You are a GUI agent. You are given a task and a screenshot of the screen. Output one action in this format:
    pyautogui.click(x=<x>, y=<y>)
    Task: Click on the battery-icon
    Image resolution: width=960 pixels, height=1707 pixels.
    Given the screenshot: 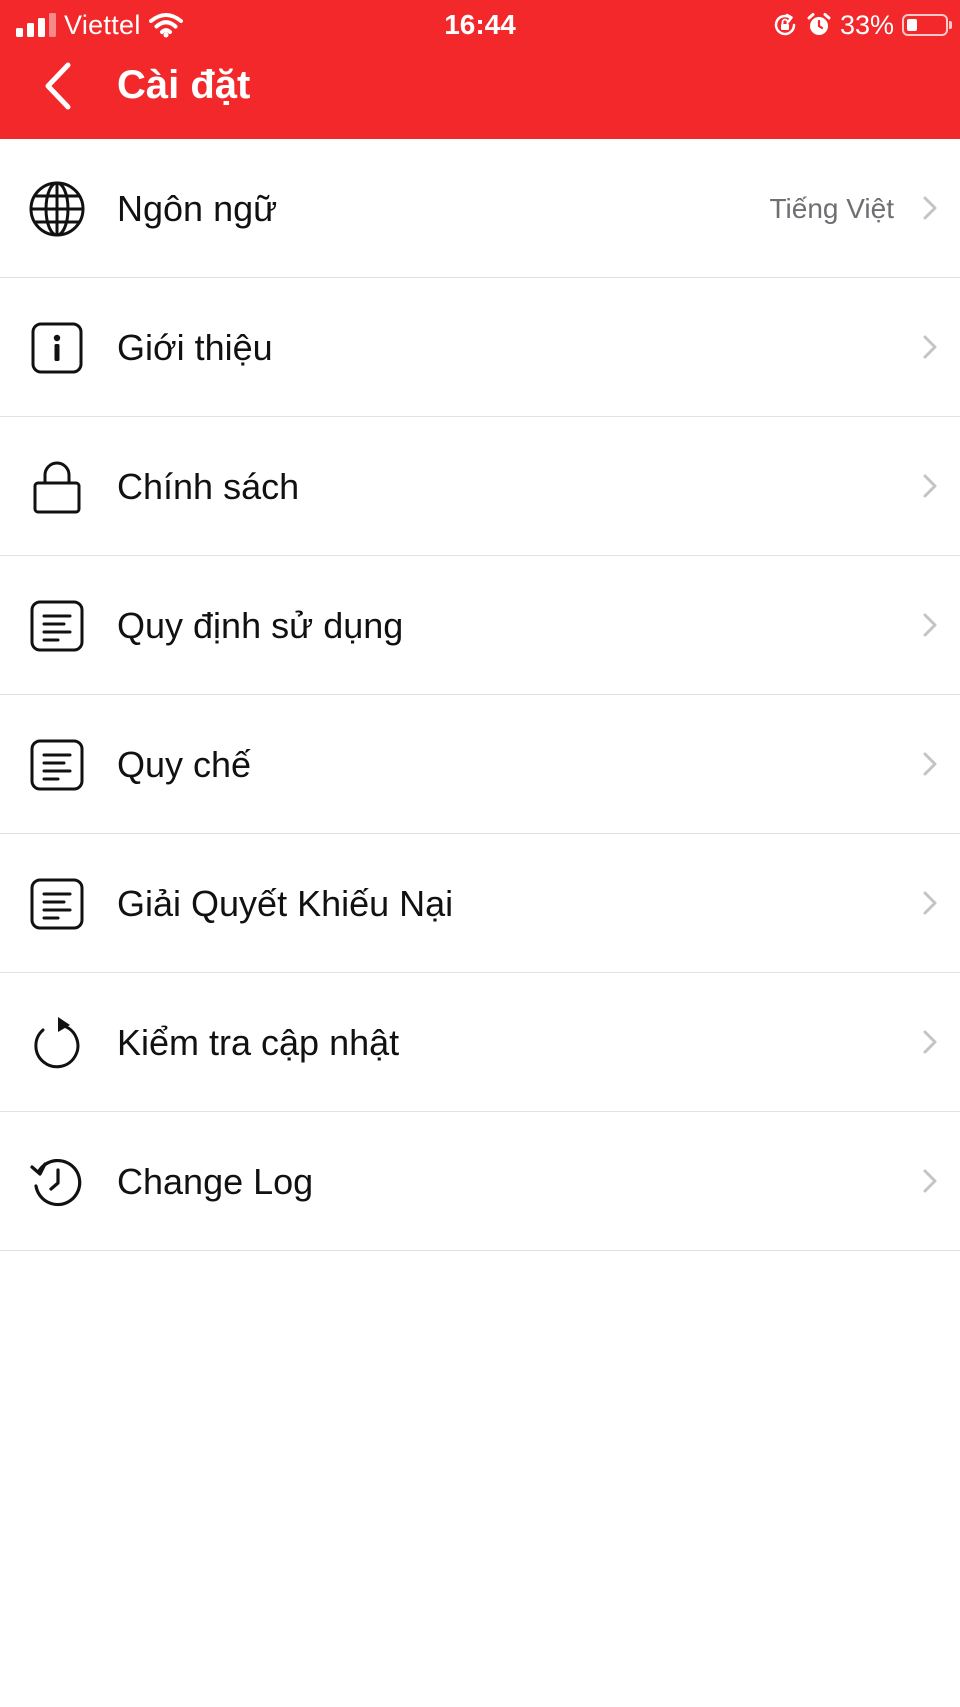 What is the action you would take?
    pyautogui.click(x=927, y=25)
    